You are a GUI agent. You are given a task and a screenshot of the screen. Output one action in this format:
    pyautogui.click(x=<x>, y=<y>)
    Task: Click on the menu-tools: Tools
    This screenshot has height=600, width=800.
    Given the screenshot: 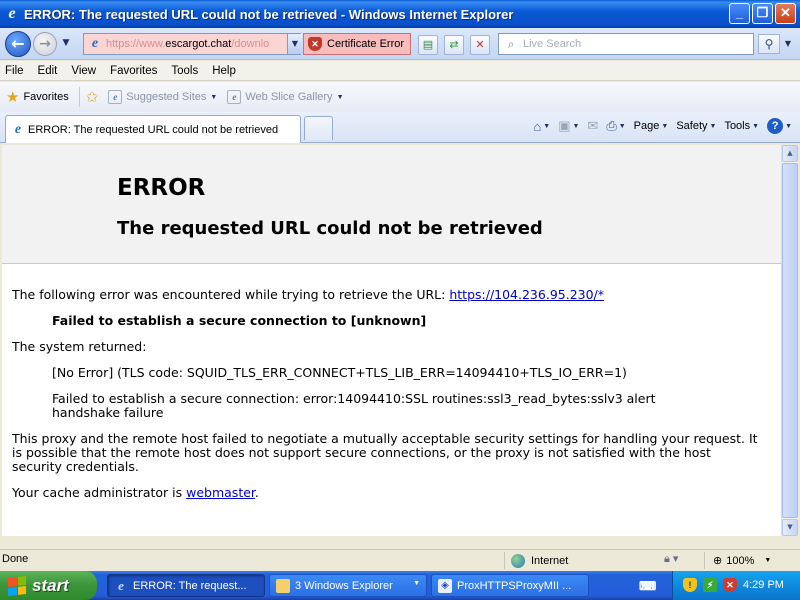 What is the action you would take?
    pyautogui.click(x=184, y=71)
    